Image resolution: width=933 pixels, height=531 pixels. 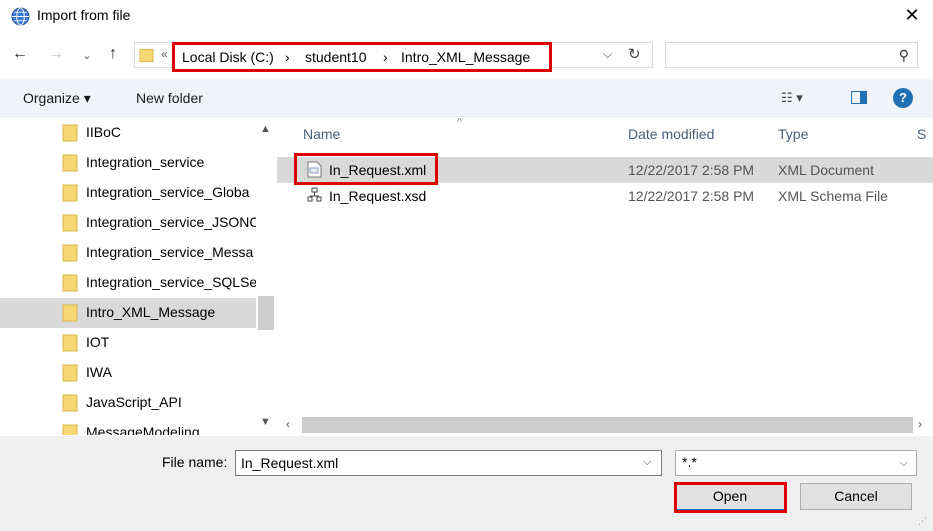 I want to click on column-type: Type, so click(x=793, y=134).